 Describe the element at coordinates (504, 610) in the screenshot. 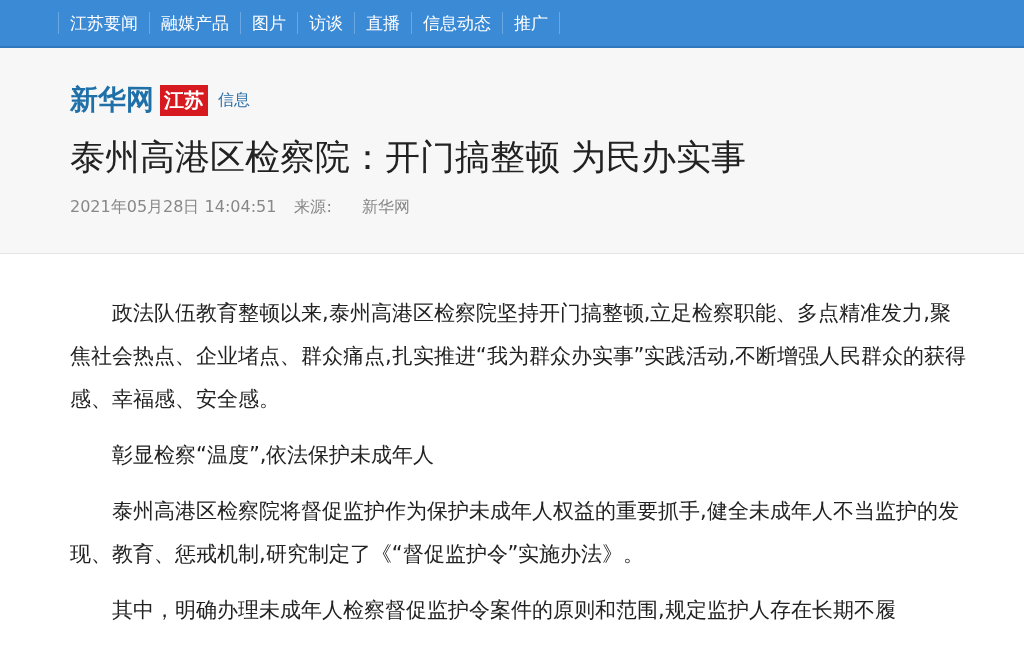

I see `article-paragraph: 其中，明确办理未成年人检察督促监护令案件的原则和范围,规定监护人存在长期不履` at that location.